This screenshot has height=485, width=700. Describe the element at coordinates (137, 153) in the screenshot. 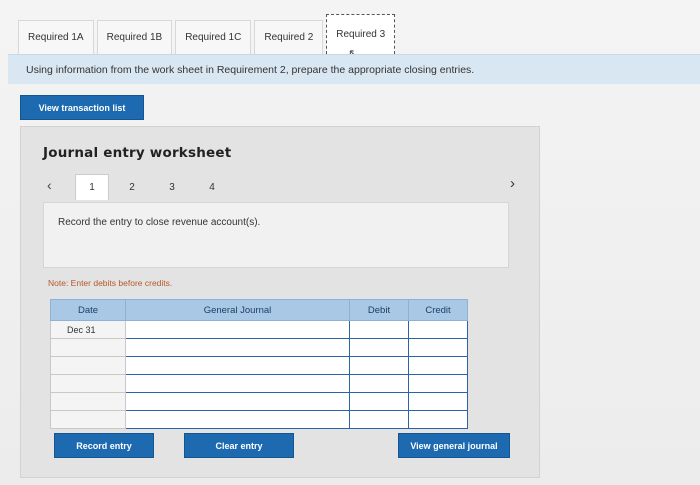

I see `worksheet-title: Journal entry worksheet` at that location.